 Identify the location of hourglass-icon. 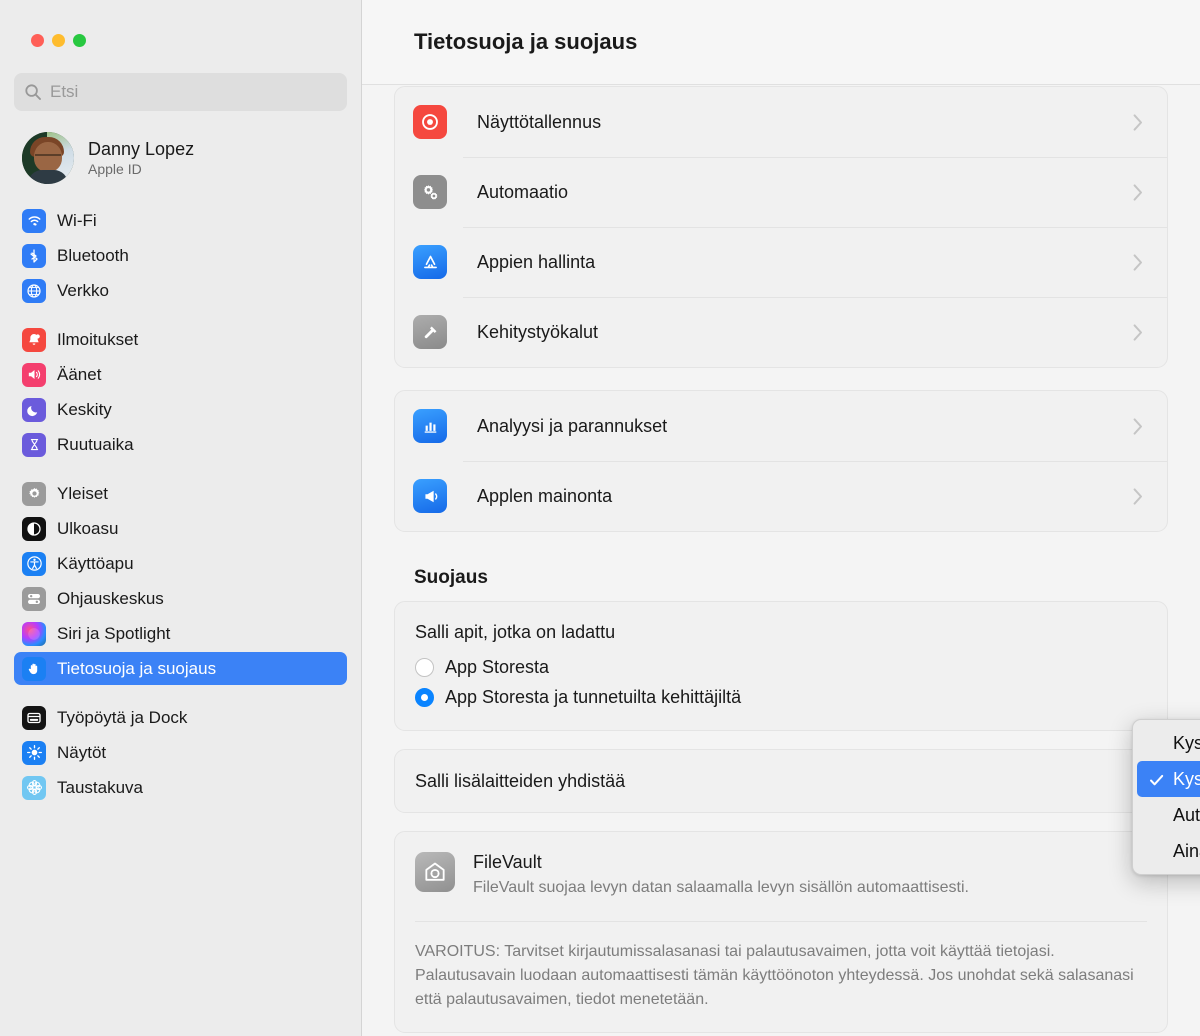
(34, 444).